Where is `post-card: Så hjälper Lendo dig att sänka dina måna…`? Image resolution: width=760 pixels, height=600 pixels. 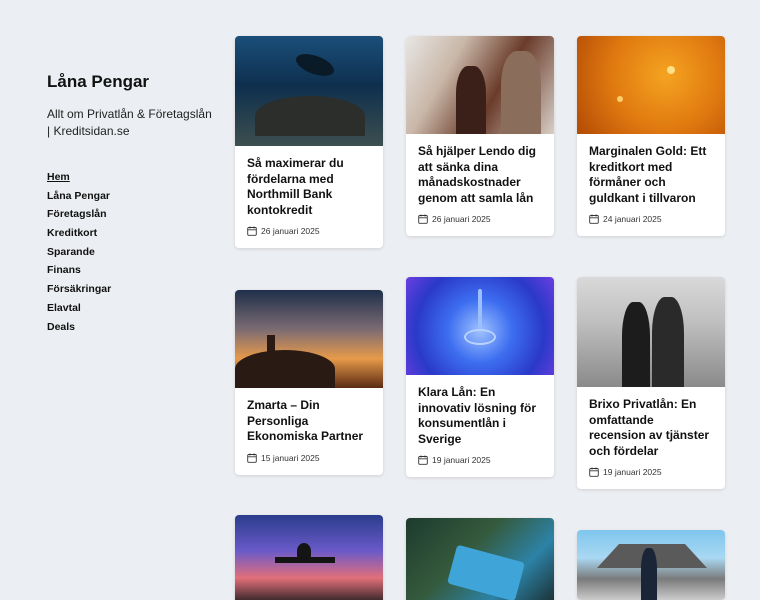
post-card: Så hjälper Lendo dig att sänka dina måna… is located at coordinates (480, 136).